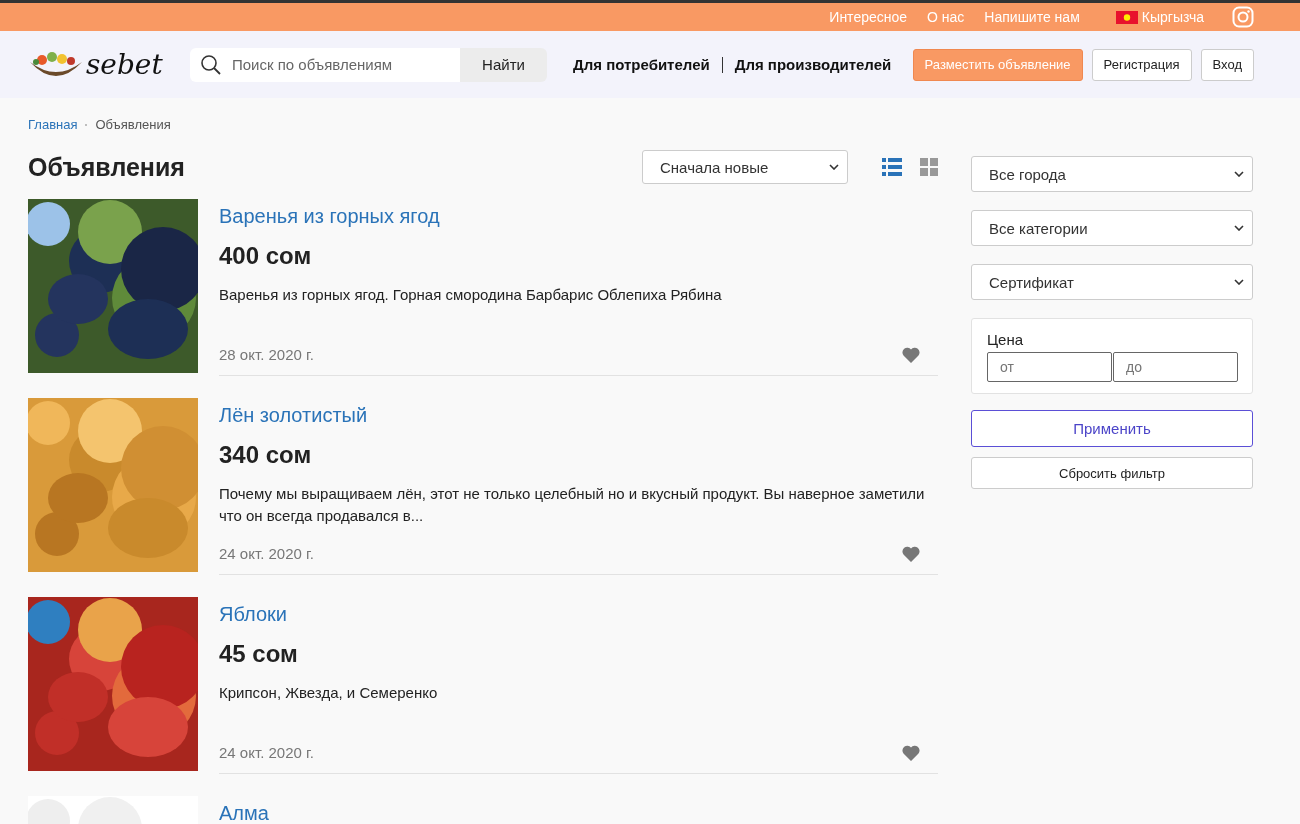 The image size is (1300, 824). I want to click on certificate-dropdown: Сертификат, so click(1112, 282).